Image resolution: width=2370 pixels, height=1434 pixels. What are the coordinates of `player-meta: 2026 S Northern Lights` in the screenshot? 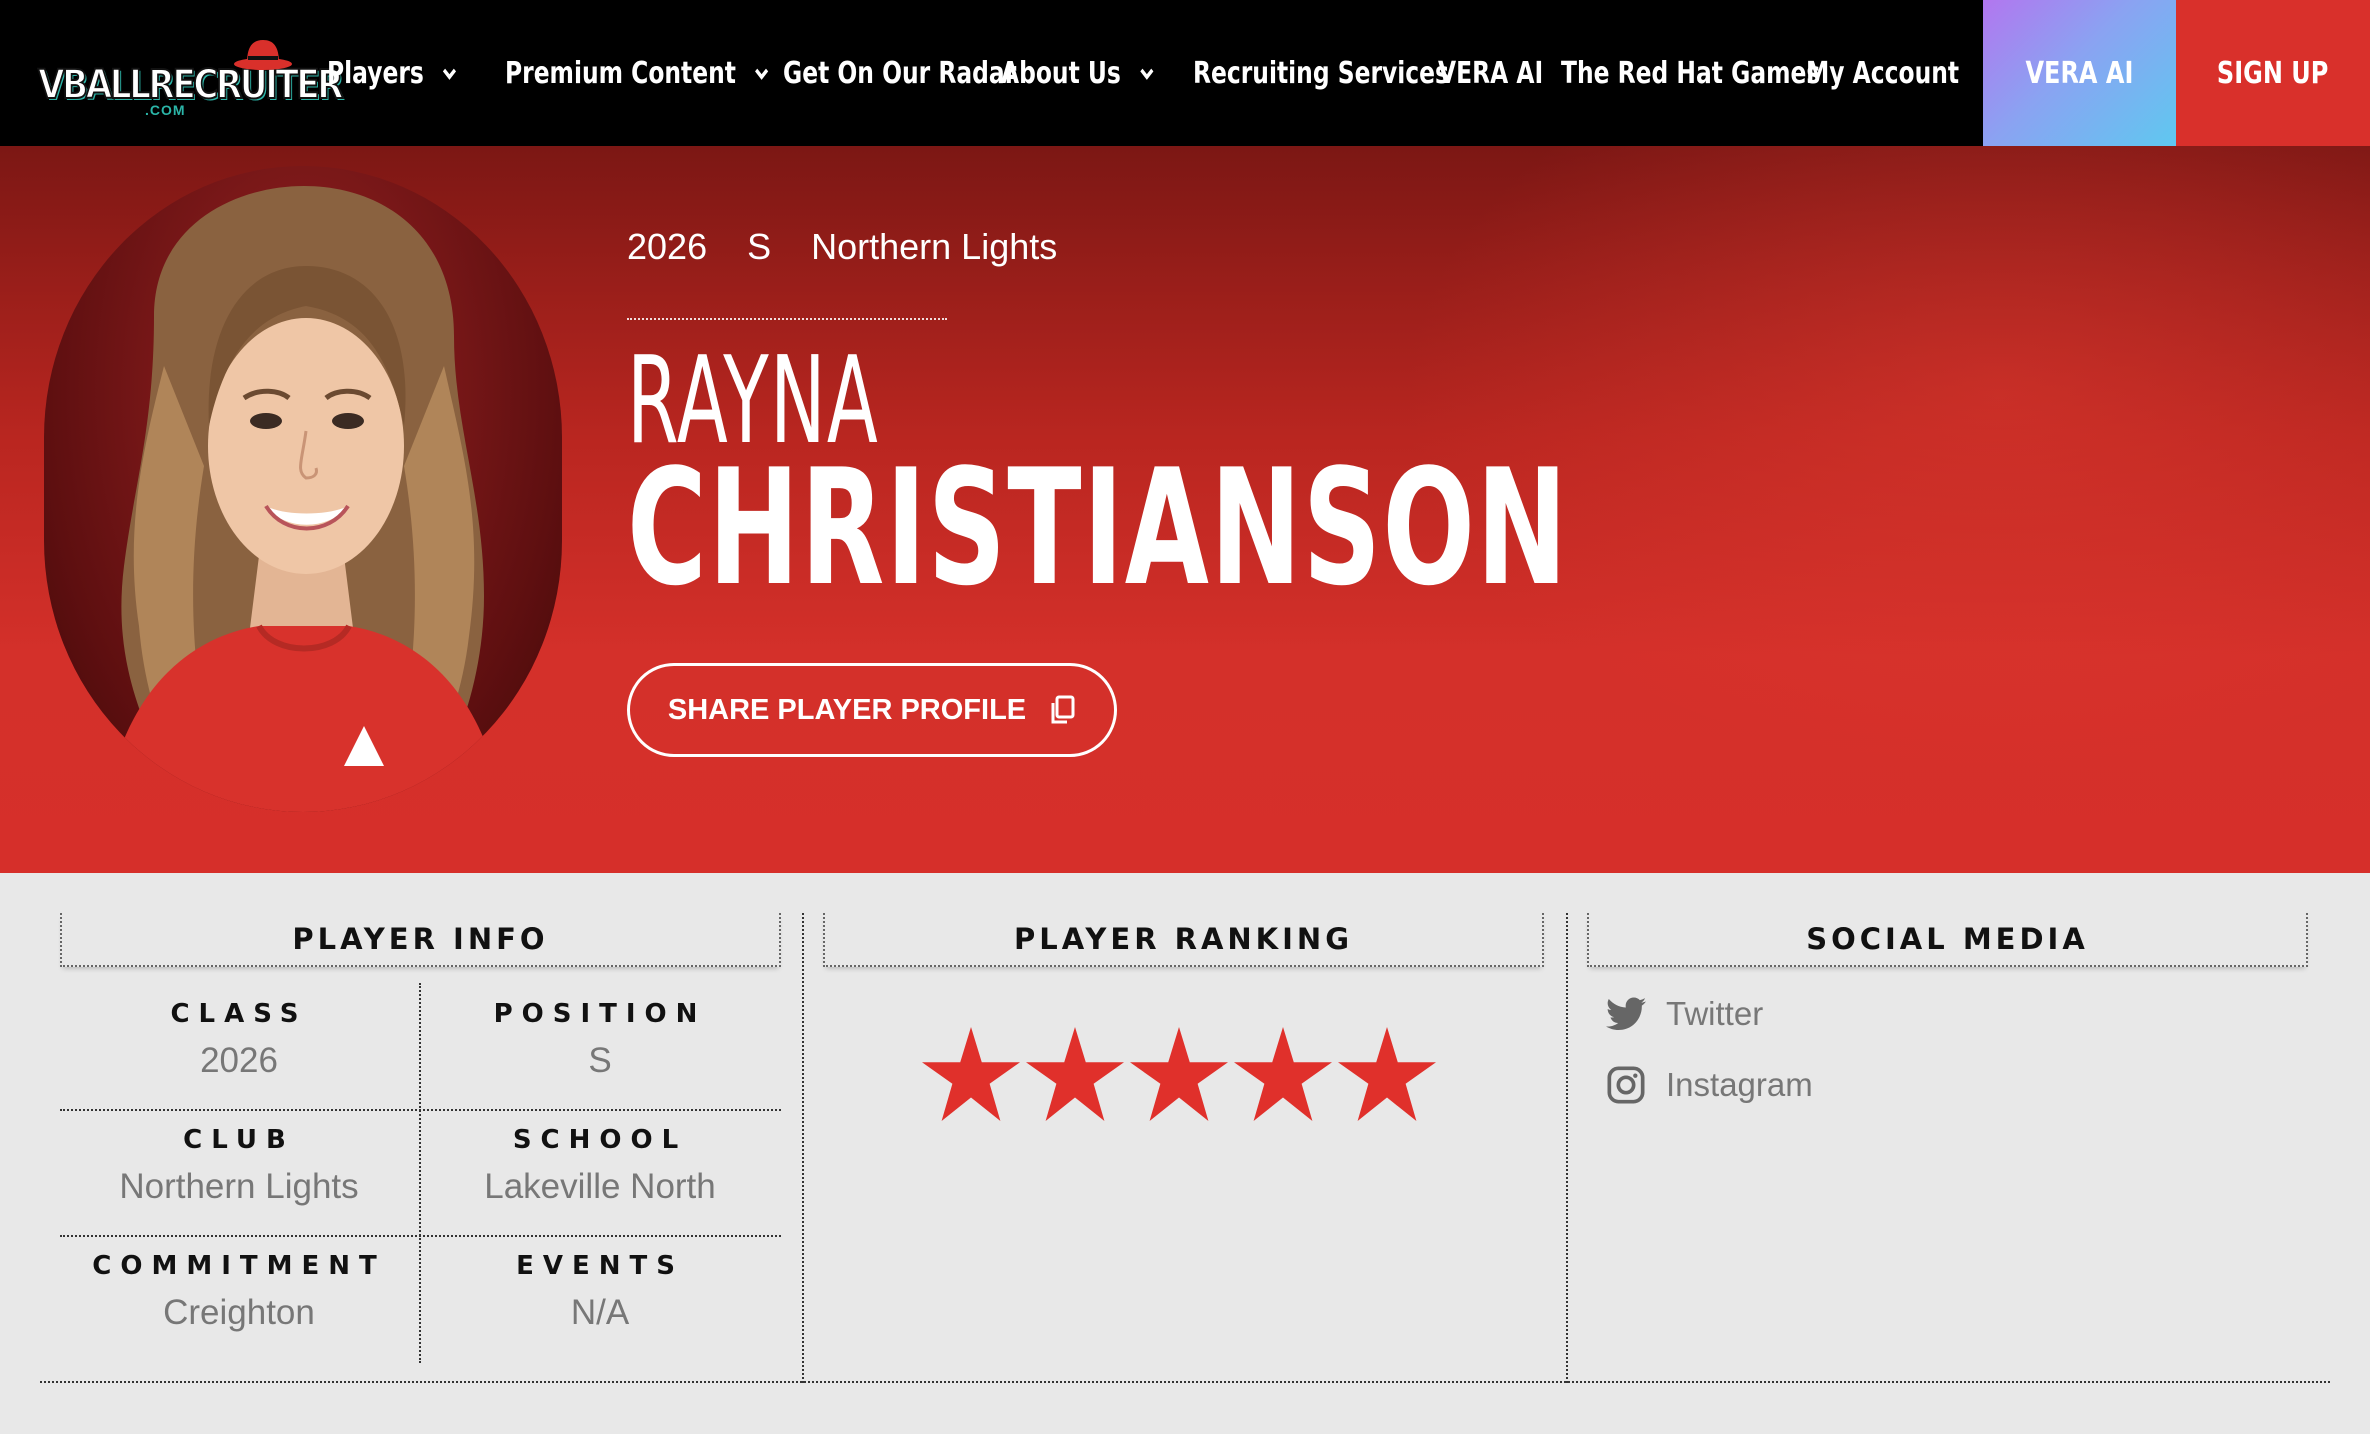 It's located at (862, 247).